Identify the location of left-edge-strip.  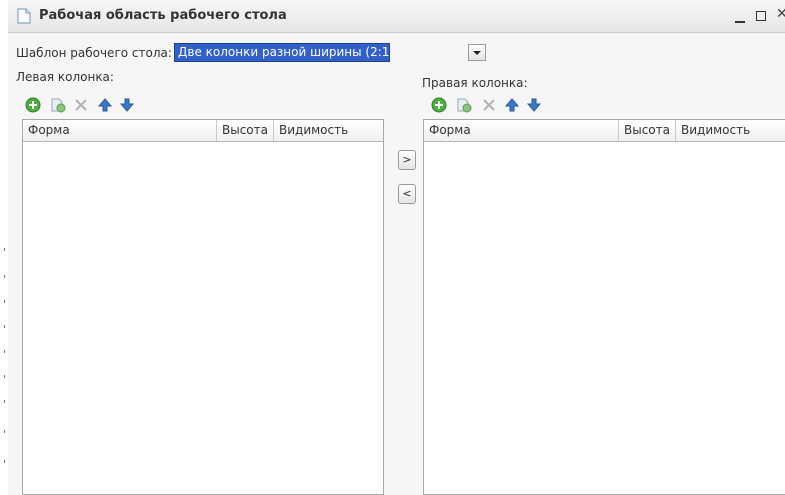
(4, 247).